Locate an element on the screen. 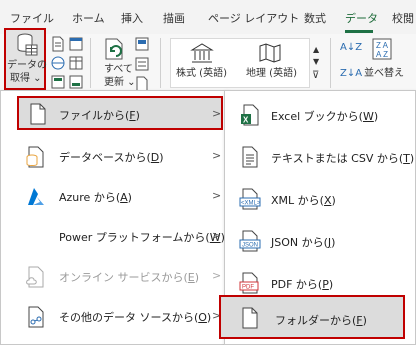 The image size is (416, 345). sort-za-icon: Z↓A is located at coordinates (351, 74).